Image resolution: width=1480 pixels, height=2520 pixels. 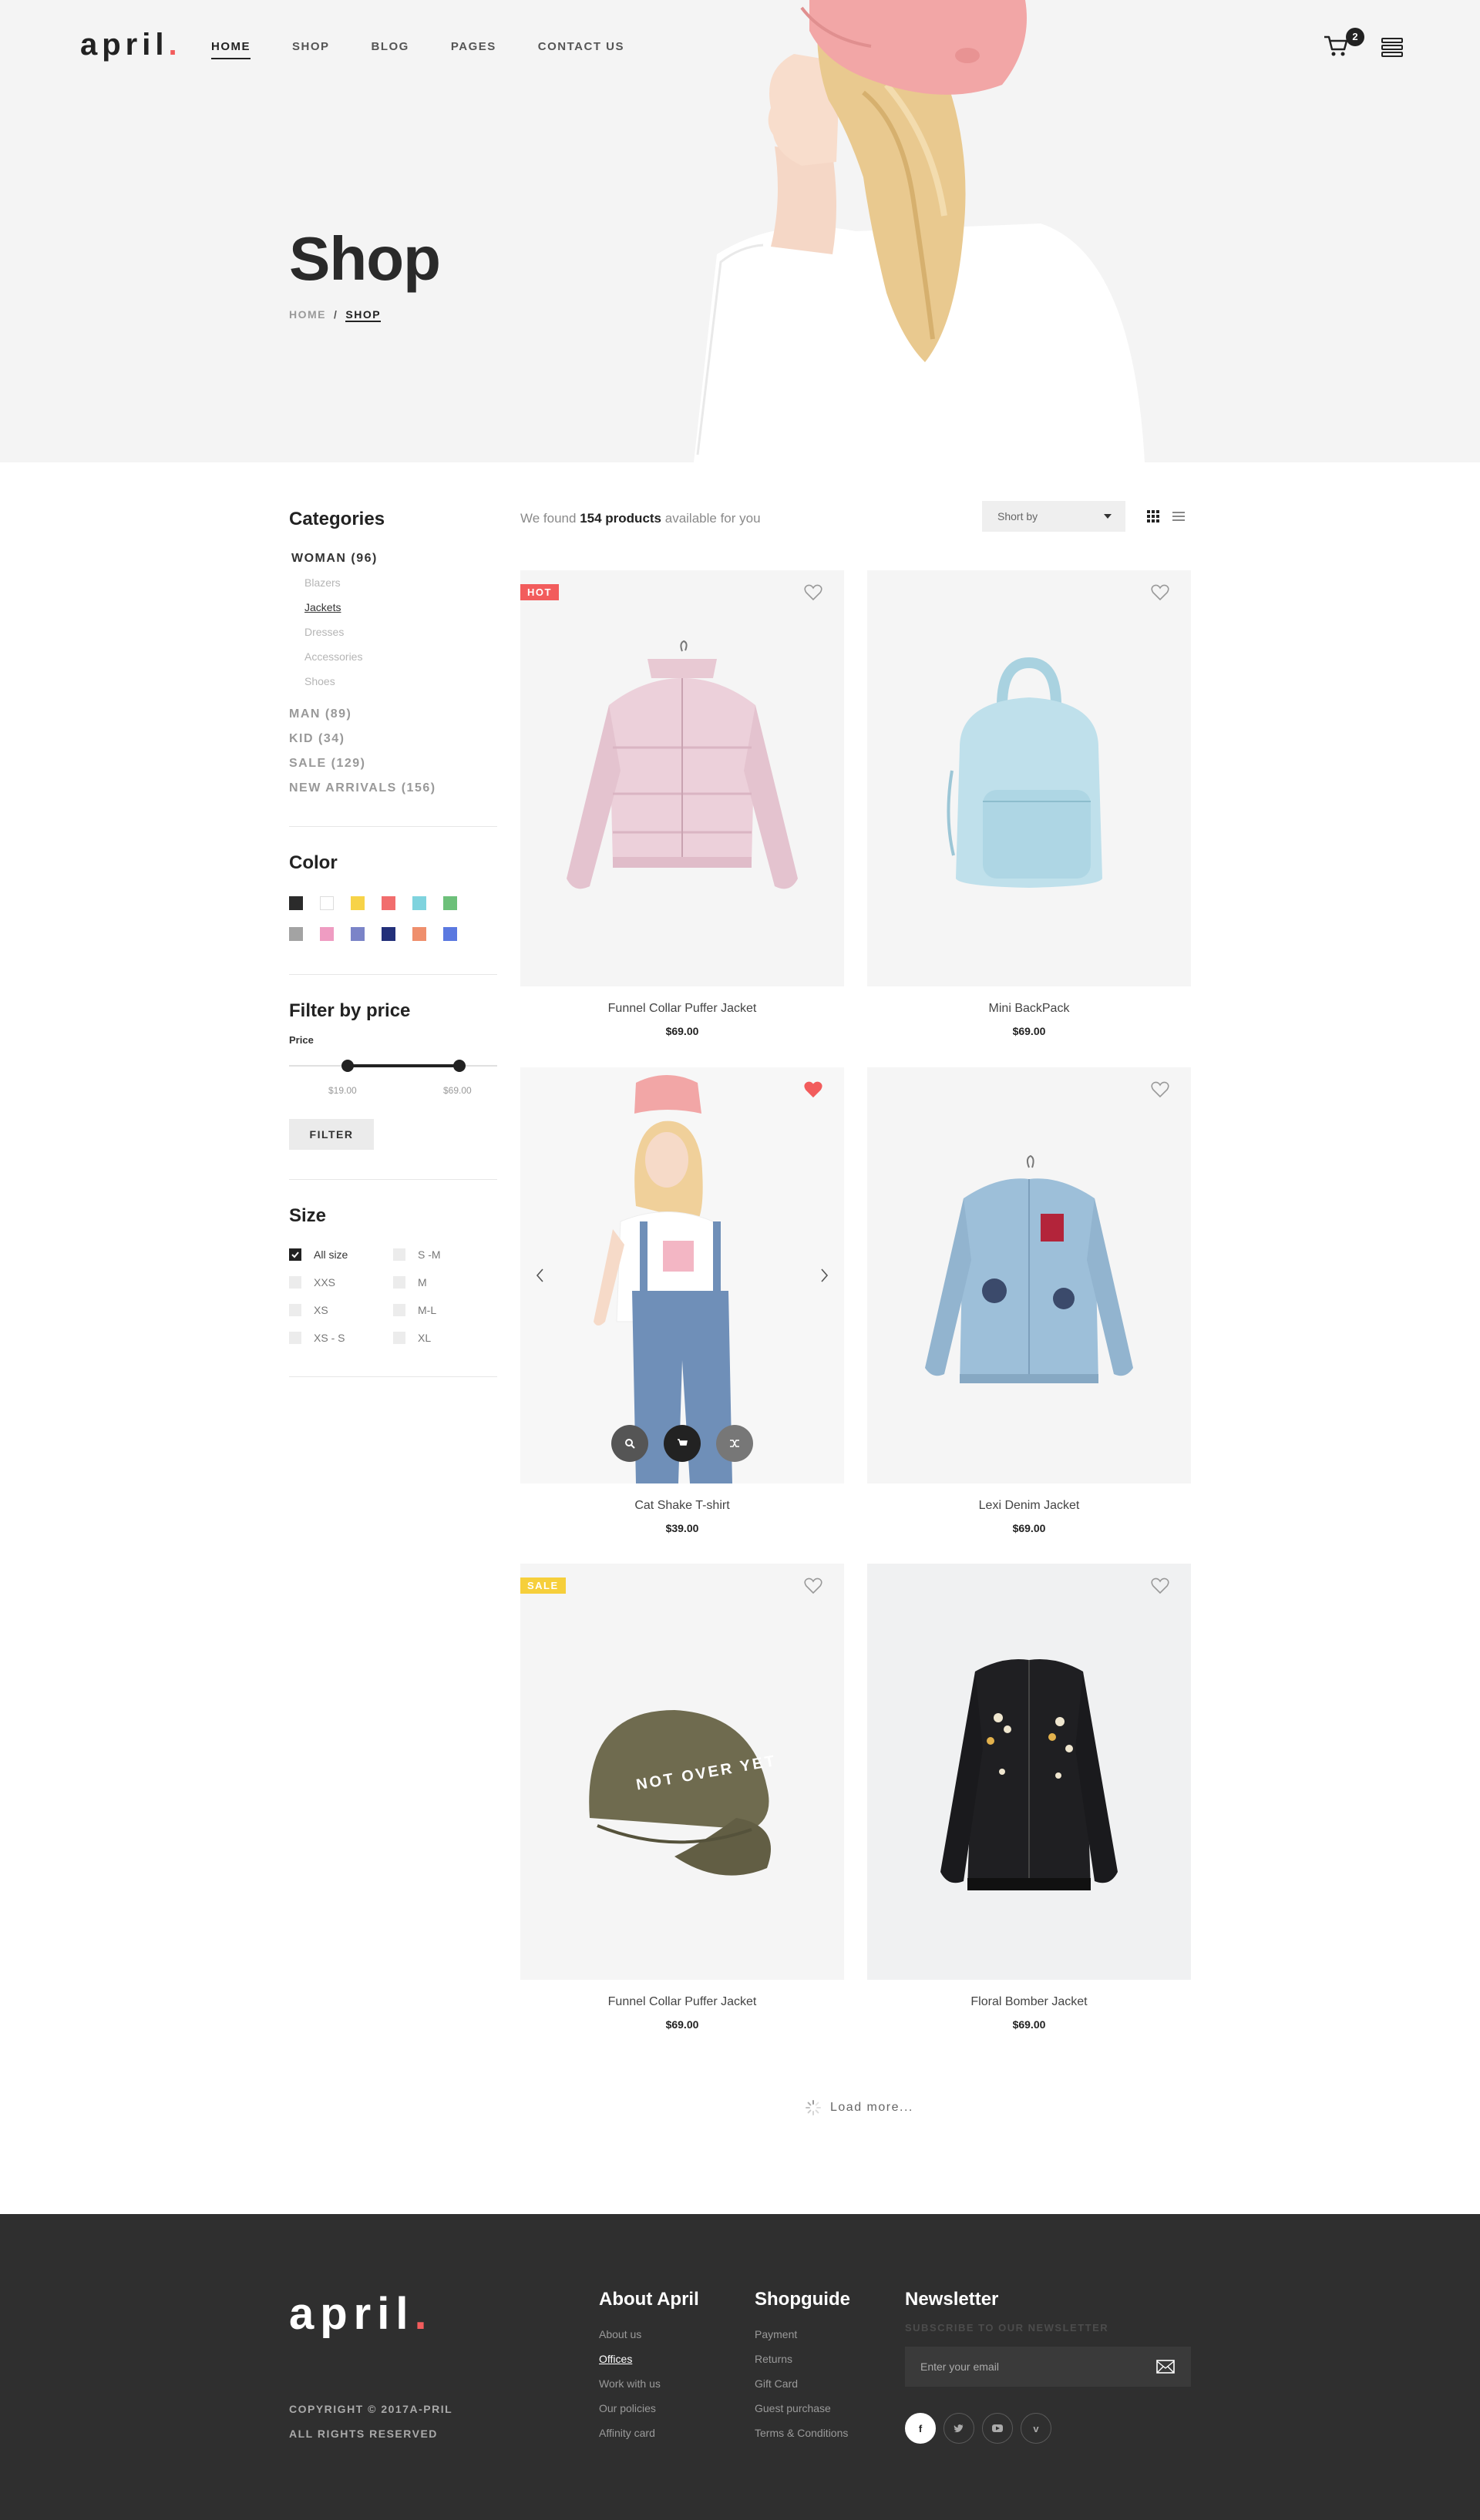 What do you see at coordinates (317, 739) in the screenshot?
I see `category-kid: KID (34)` at bounding box center [317, 739].